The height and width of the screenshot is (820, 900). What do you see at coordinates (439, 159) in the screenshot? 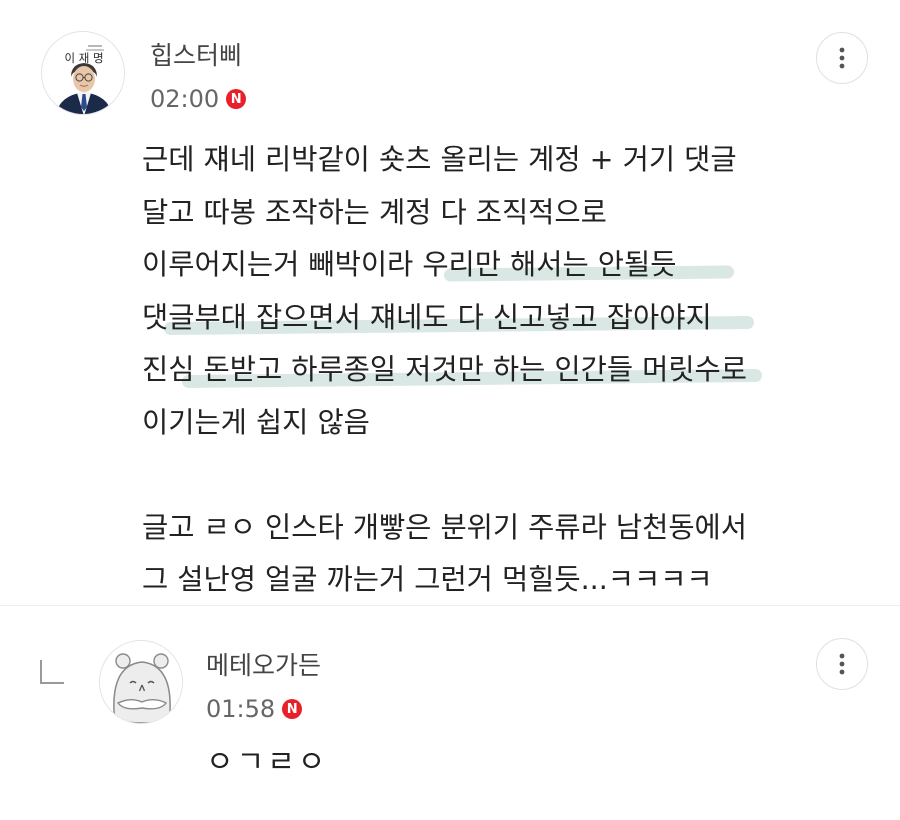
I see `comment-line: 근데 쟤네 리박같이 숏츠 올리는 계정 + 거기 댓글` at bounding box center [439, 159].